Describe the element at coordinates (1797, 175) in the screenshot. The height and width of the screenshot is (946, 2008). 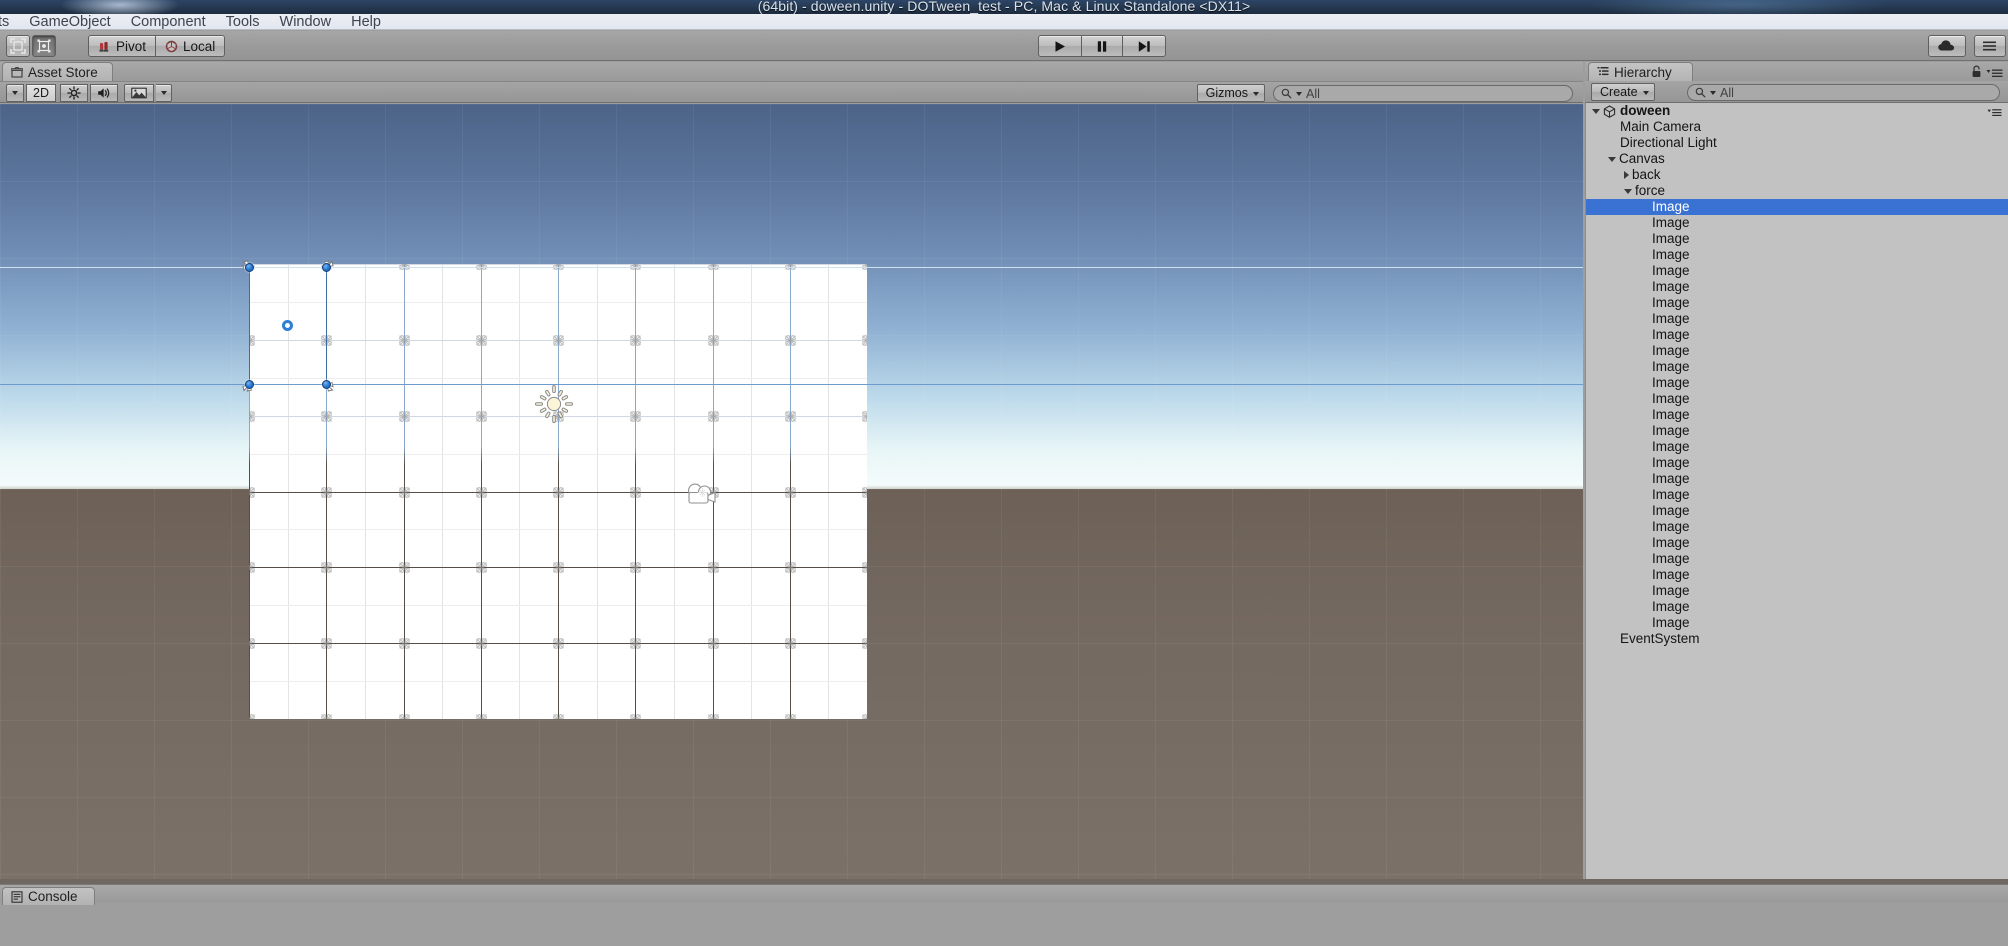
I see `hierarchy-row: back` at that location.